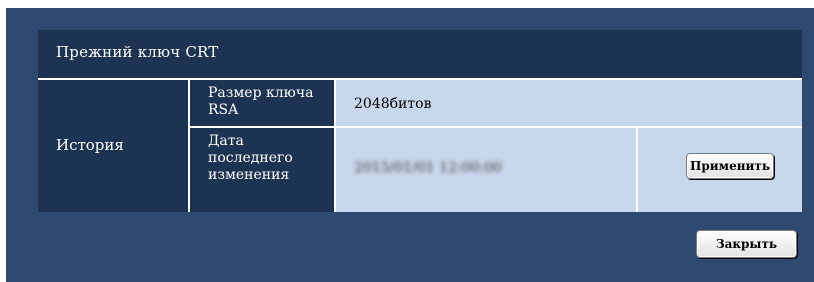 This screenshot has width=814, height=282. Describe the element at coordinates (746, 244) in the screenshot. I see `close-button: Закрыть` at that location.